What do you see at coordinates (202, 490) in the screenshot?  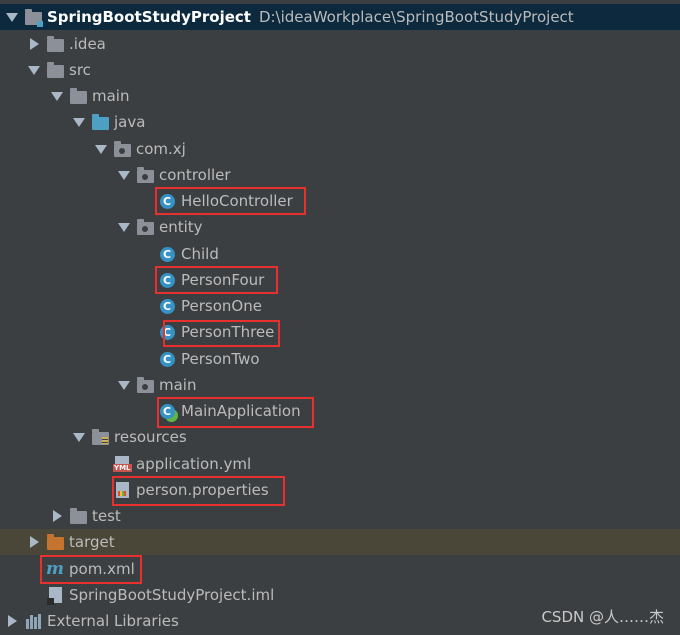 I see `tree-item-label: person.properties` at bounding box center [202, 490].